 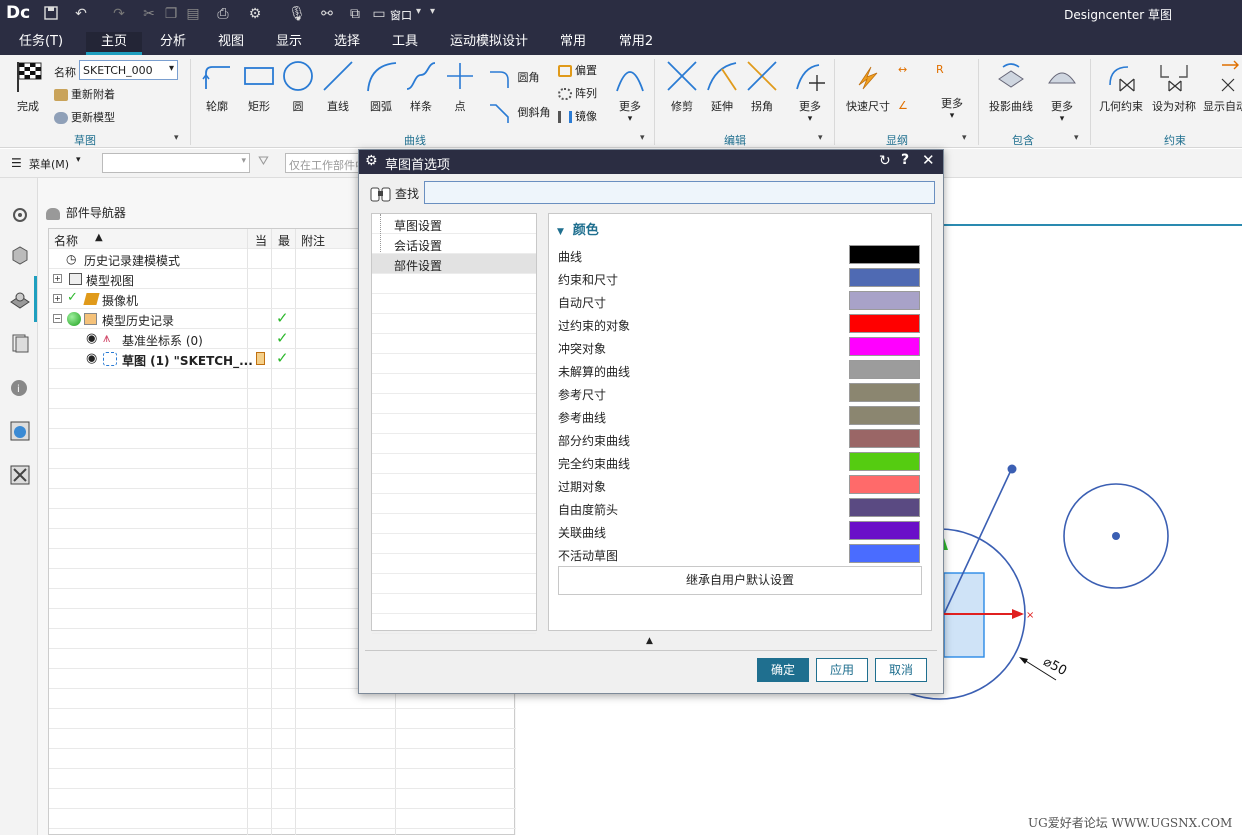 What do you see at coordinates (783, 670) in the screenshot?
I see `ok-button: 确定` at bounding box center [783, 670].